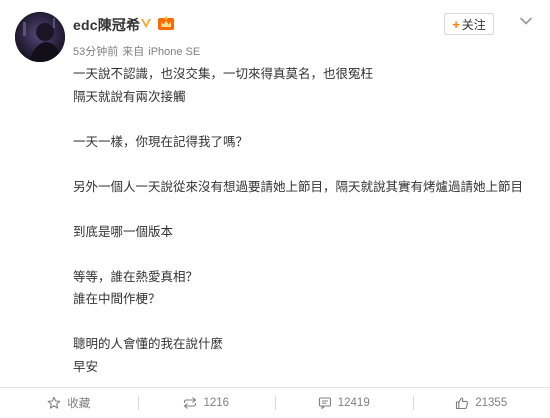  I want to click on follow-label: 关注, so click(474, 24).